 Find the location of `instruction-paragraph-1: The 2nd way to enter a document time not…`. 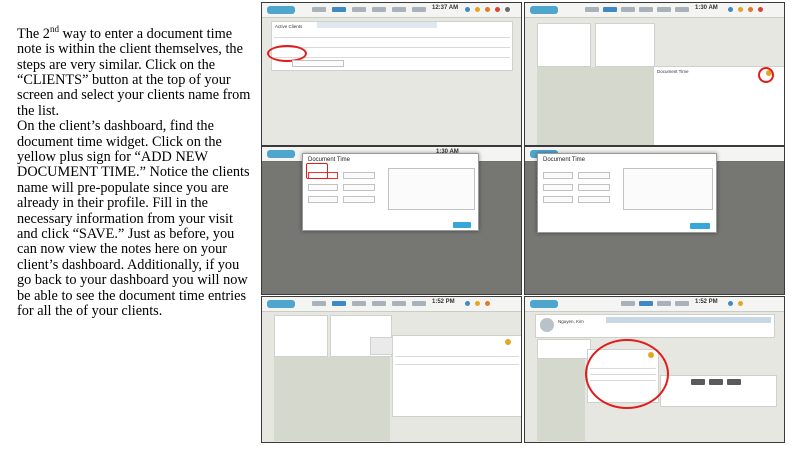

instruction-paragraph-1: The 2nd way to enter a document time not… is located at coordinates (134, 71).